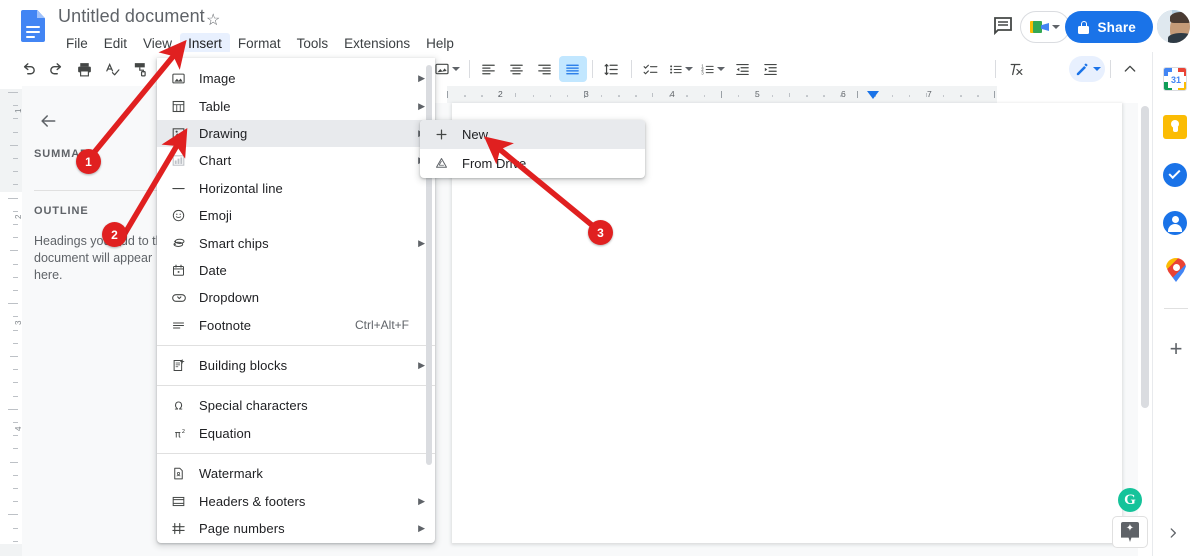  What do you see at coordinates (184, 432) in the screenshot?
I see `svg-text: 2` at bounding box center [184, 432].